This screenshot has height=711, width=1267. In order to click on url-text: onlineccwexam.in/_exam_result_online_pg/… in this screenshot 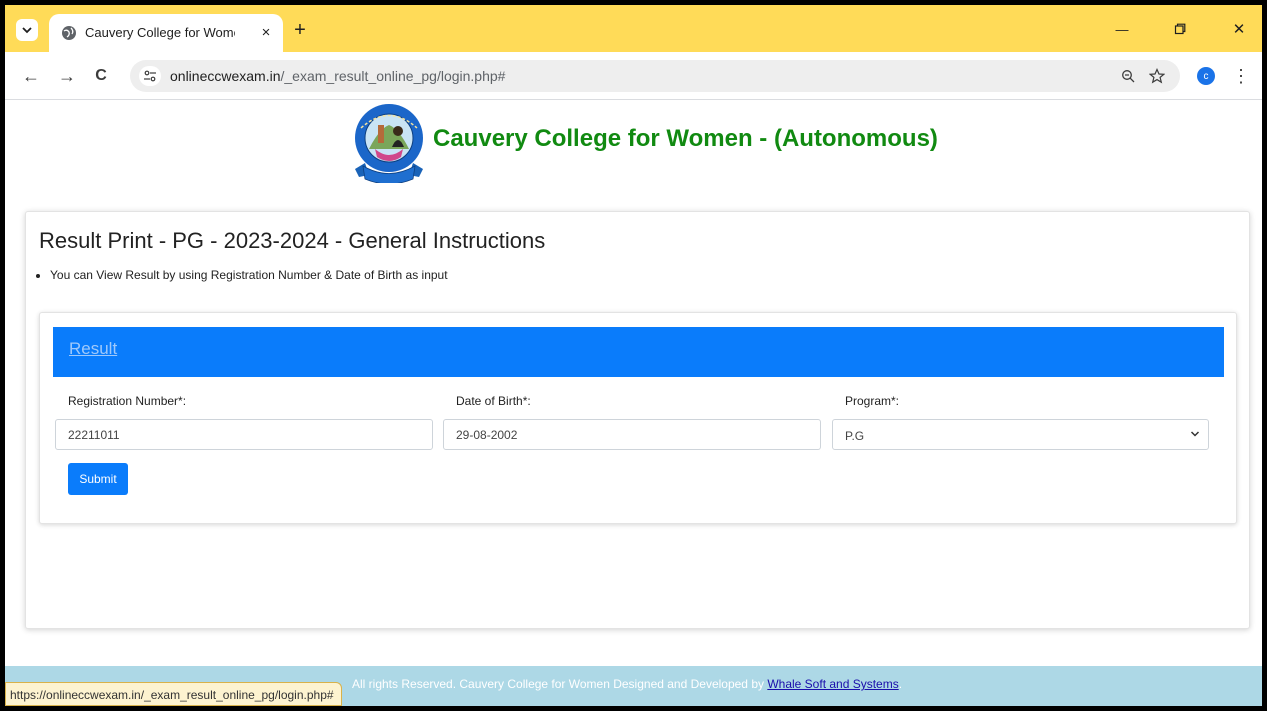, I will do `click(337, 76)`.